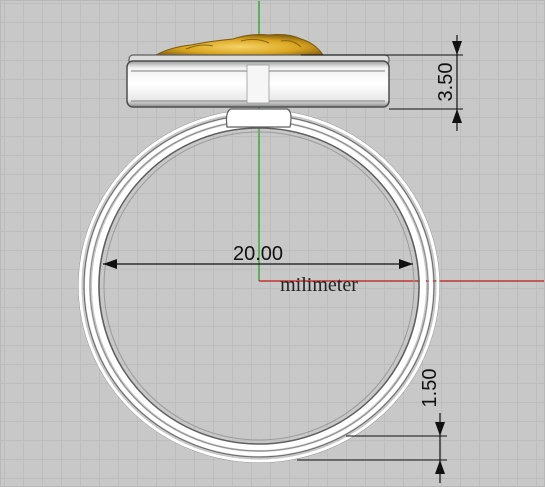 Image resolution: width=545 pixels, height=487 pixels. What do you see at coordinates (430, 388) in the screenshot?
I see `band-thickness-value: 1.50` at bounding box center [430, 388].